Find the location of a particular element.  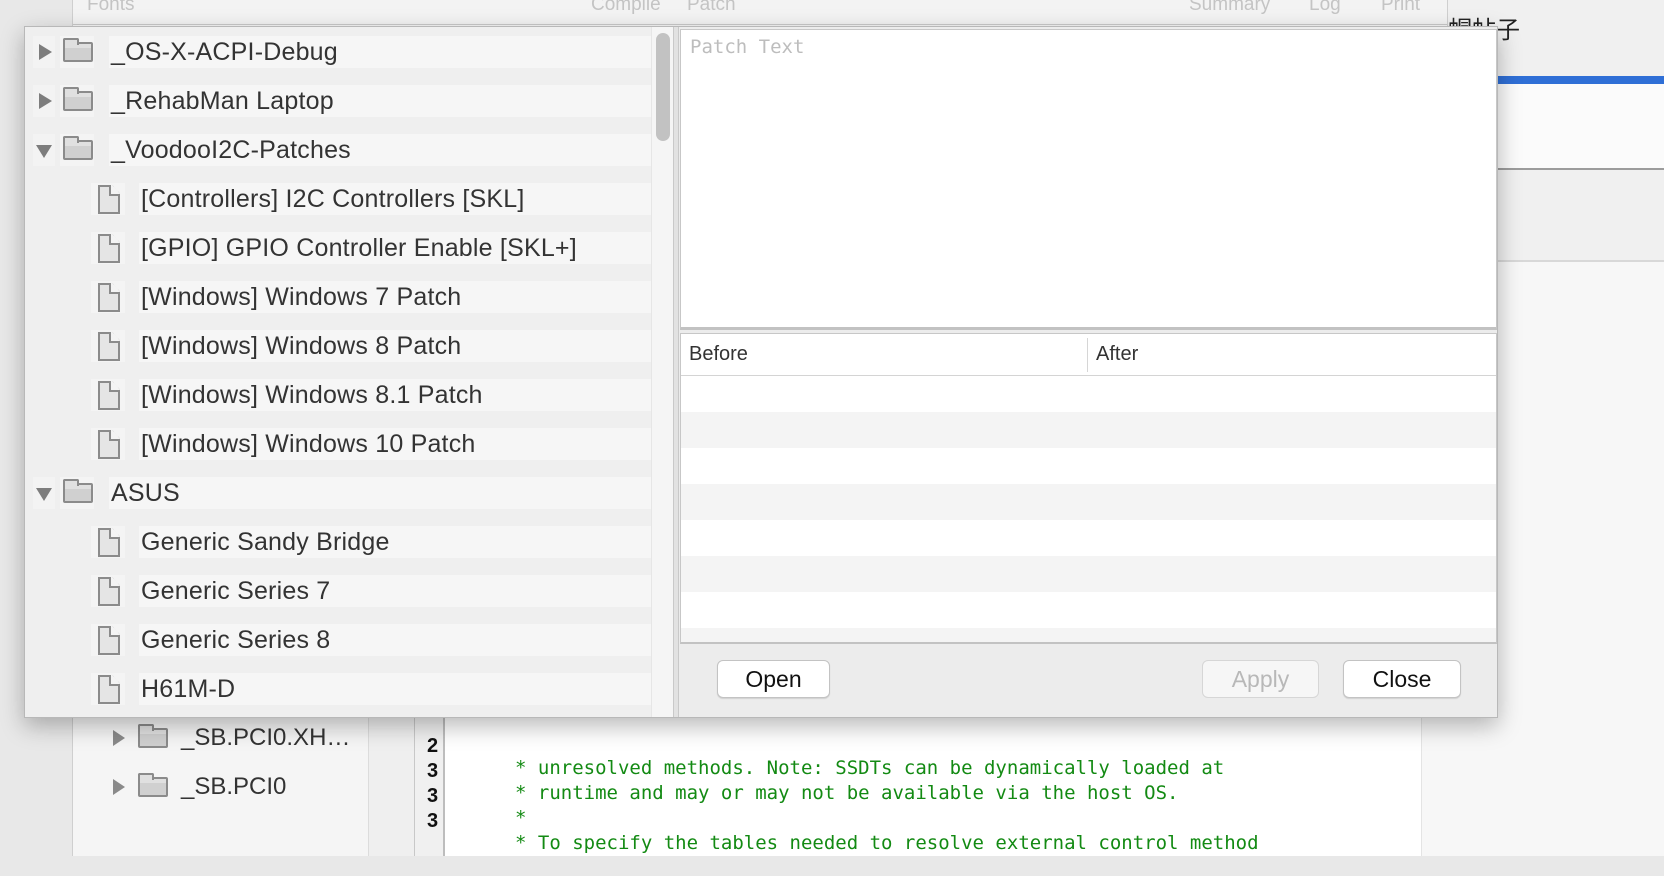

tree-file-row: [Windows] Windows 8.1 Patch is located at coordinates (350, 395).